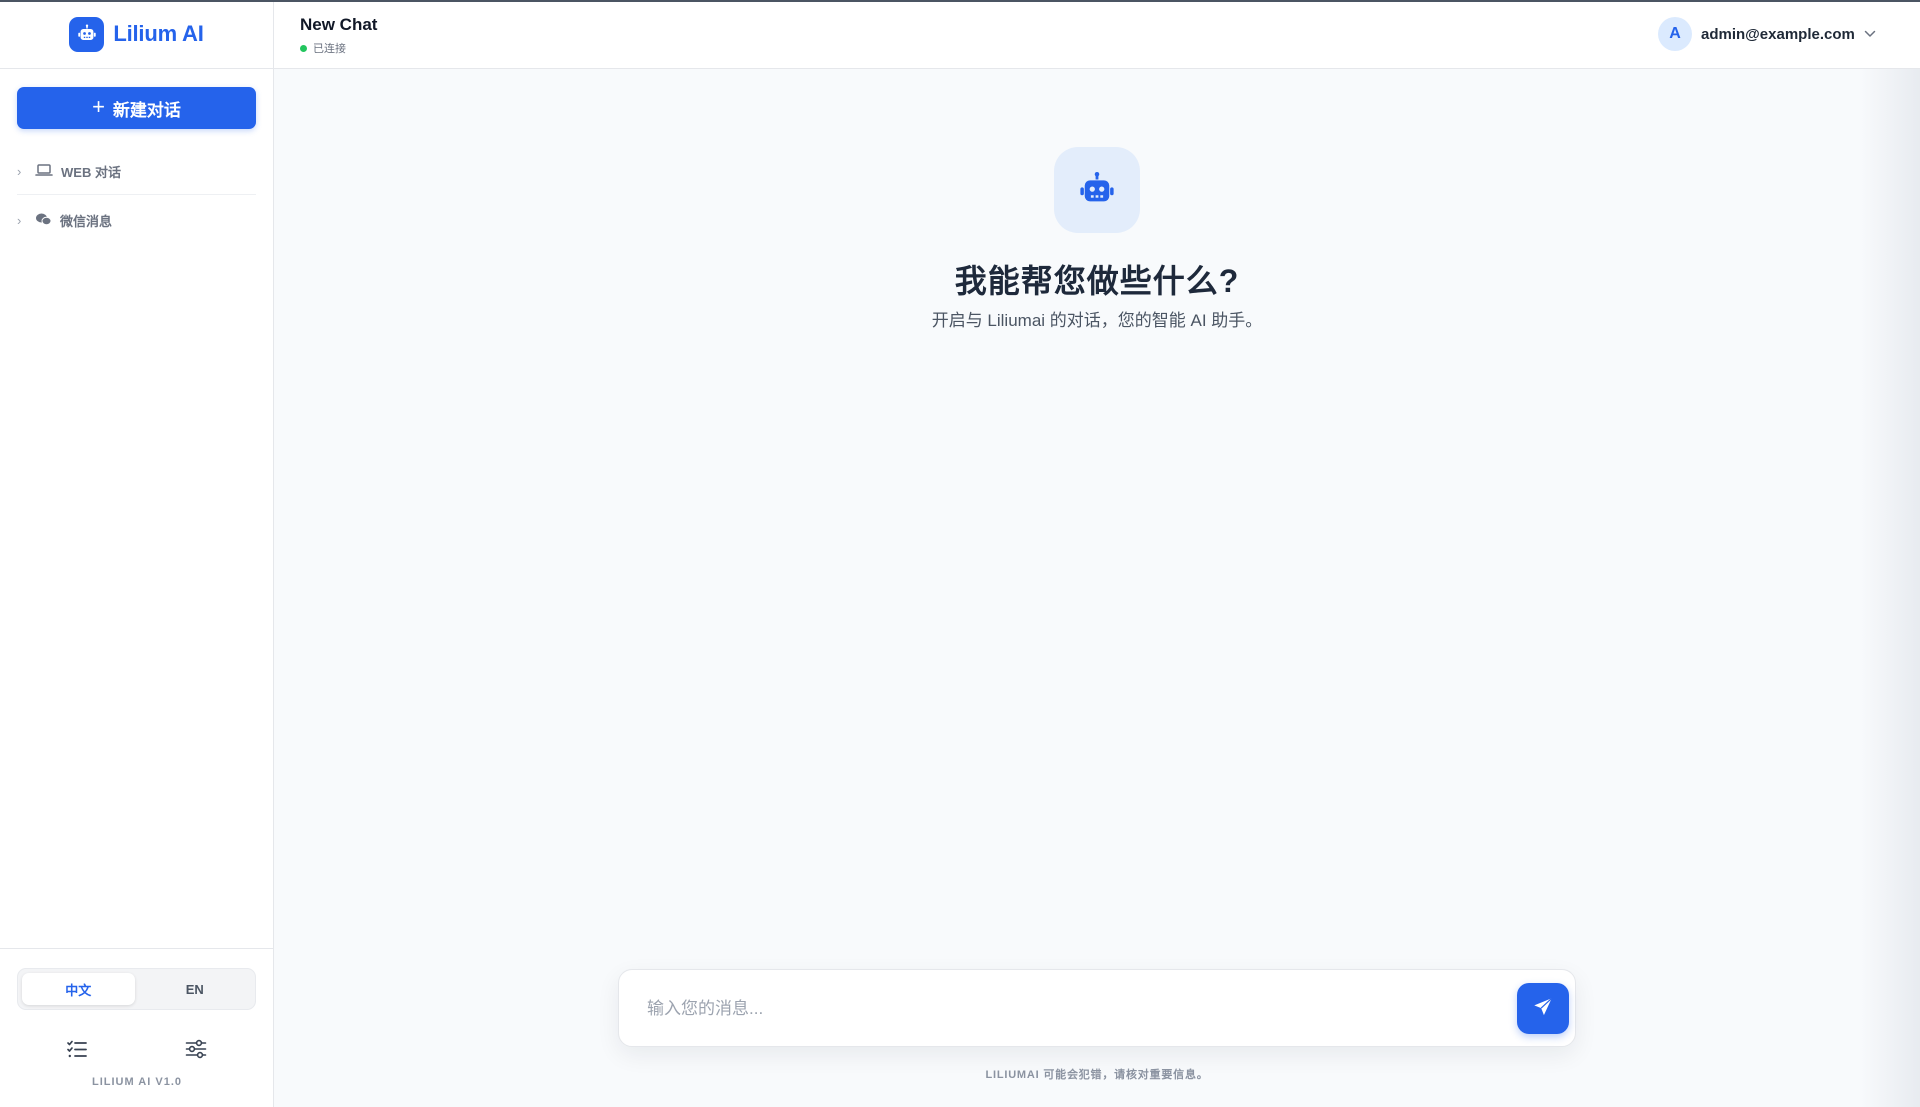 The image size is (1920, 1107). What do you see at coordinates (86, 221) in the screenshot?
I see `sidebar-group-label: 微信消息` at bounding box center [86, 221].